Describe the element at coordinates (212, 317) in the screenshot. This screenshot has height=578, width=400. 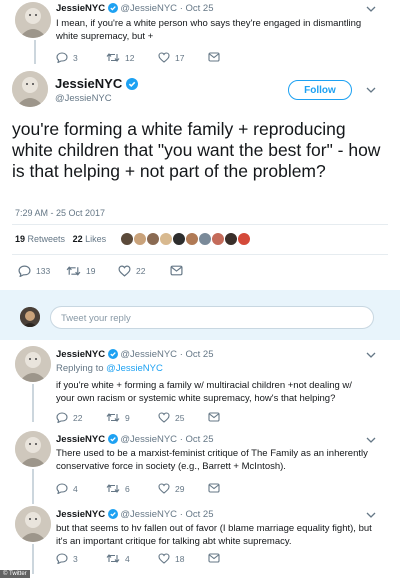
I see `reply-input: Tweet your reply` at that location.